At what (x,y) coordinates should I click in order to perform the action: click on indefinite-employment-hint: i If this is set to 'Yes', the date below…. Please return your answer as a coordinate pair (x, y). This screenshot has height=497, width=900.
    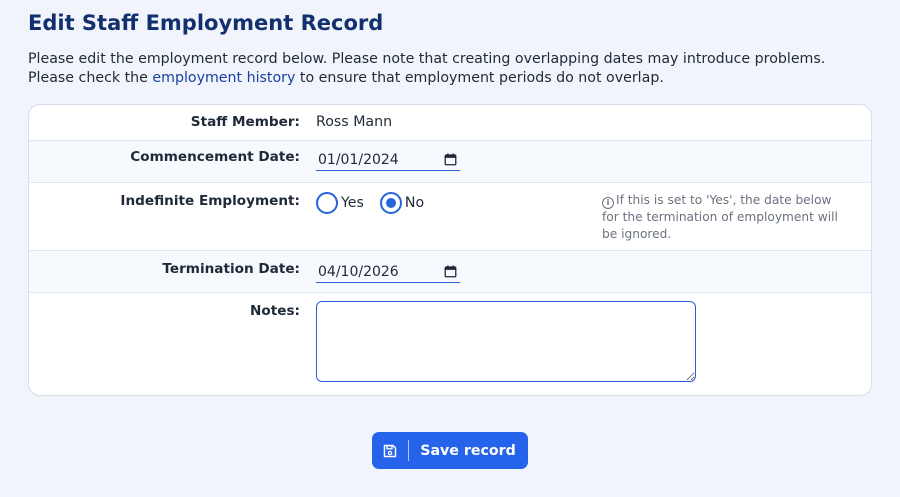
    Looking at the image, I should click on (727, 217).